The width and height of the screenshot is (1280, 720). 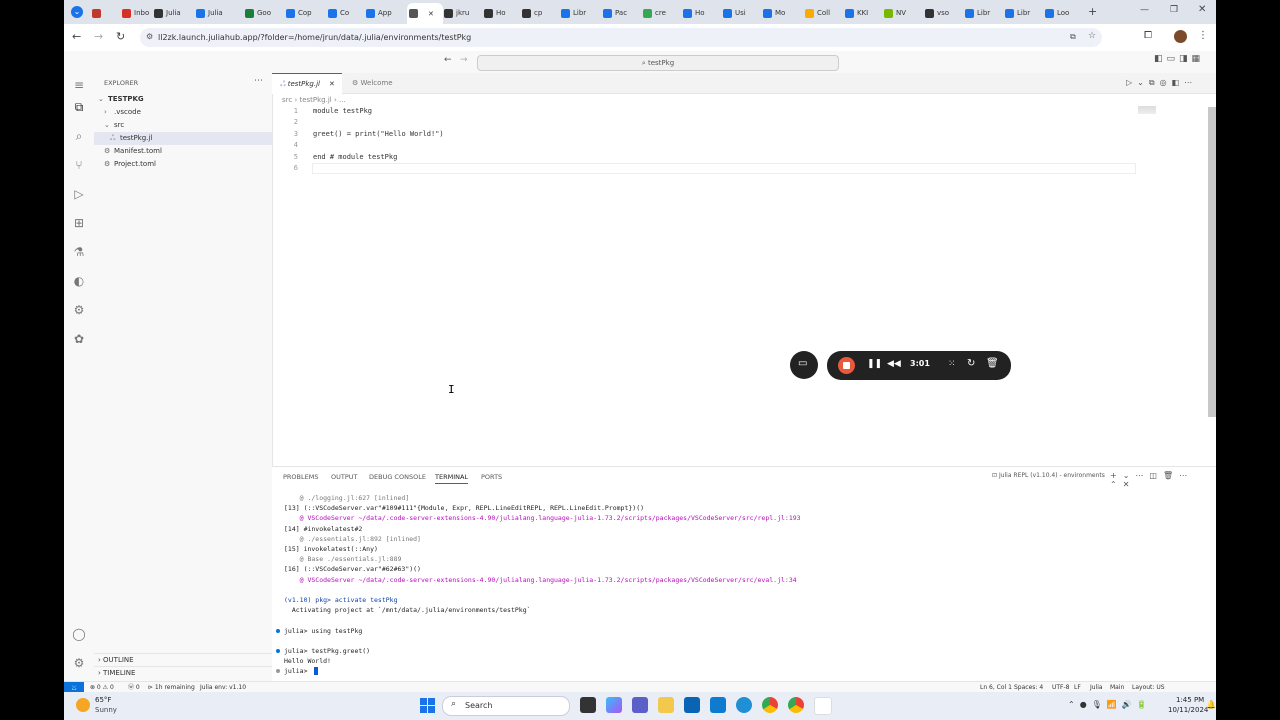 I want to click on task-view-icon, so click(x=588, y=705).